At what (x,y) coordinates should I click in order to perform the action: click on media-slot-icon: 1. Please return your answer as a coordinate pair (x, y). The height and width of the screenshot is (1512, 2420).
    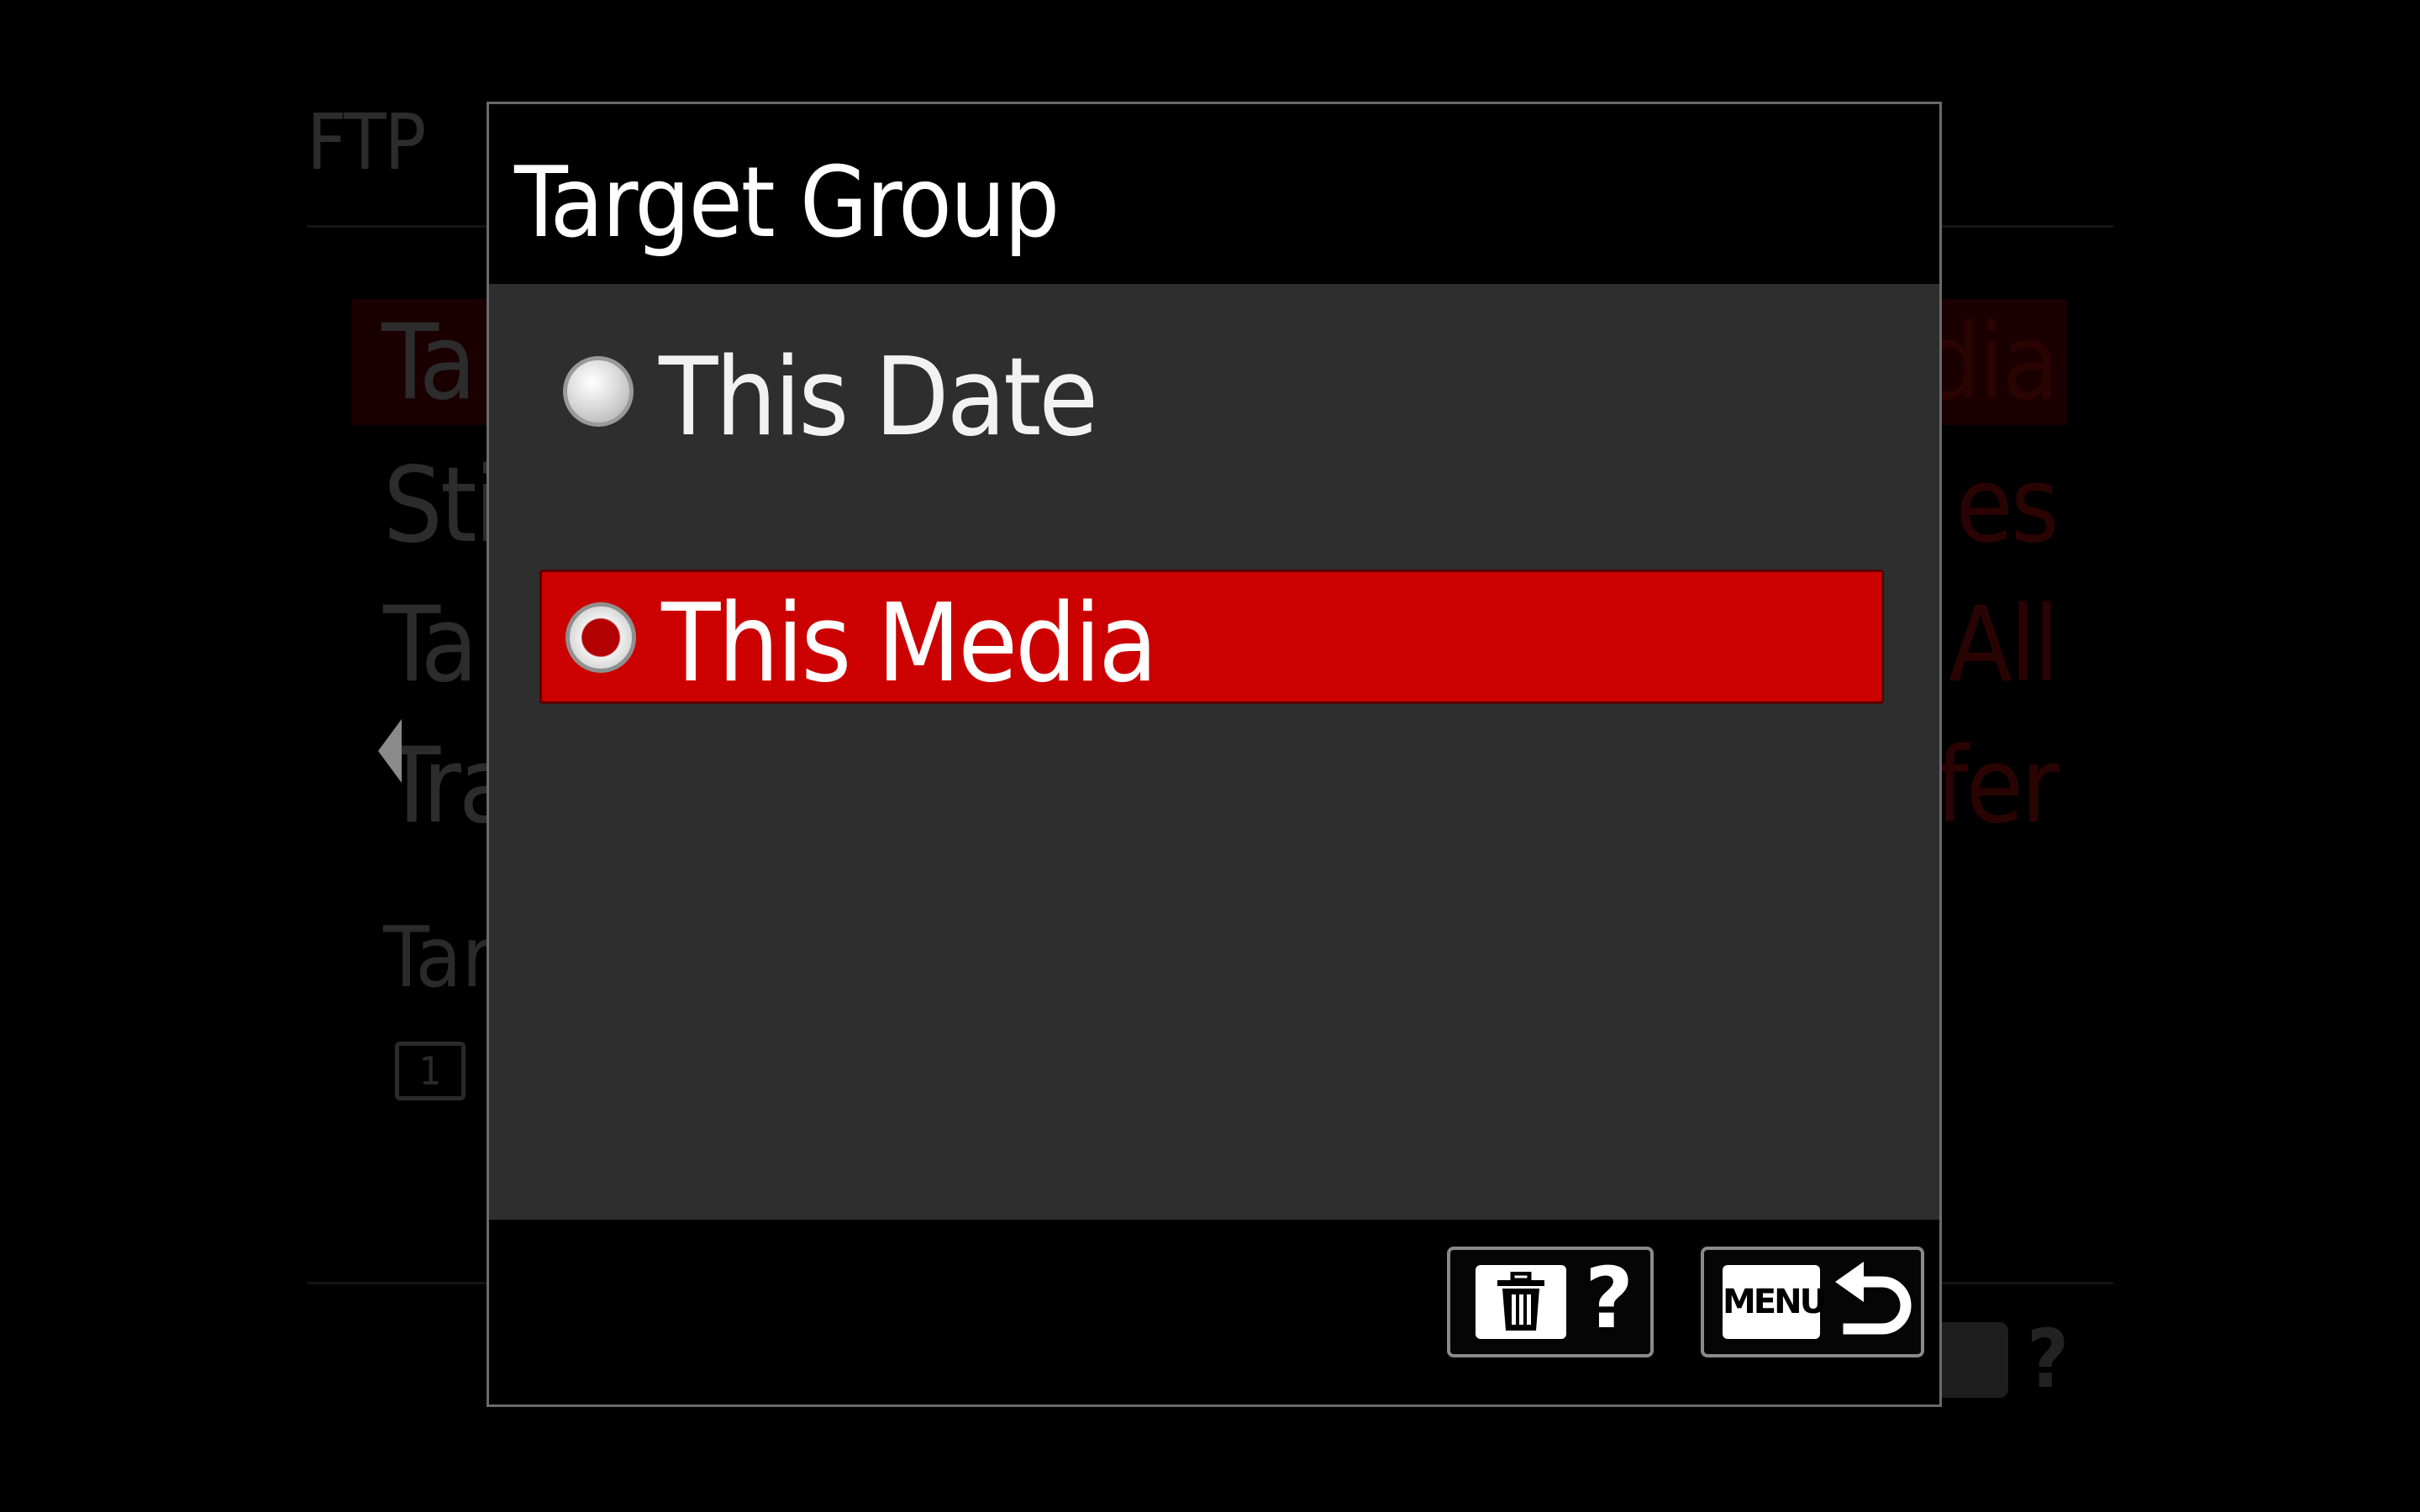
    Looking at the image, I should click on (431, 1071).